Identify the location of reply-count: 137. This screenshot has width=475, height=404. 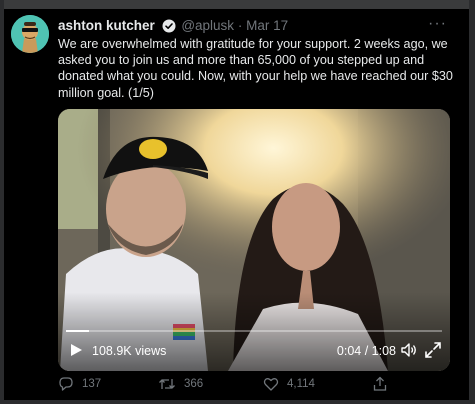
(92, 384).